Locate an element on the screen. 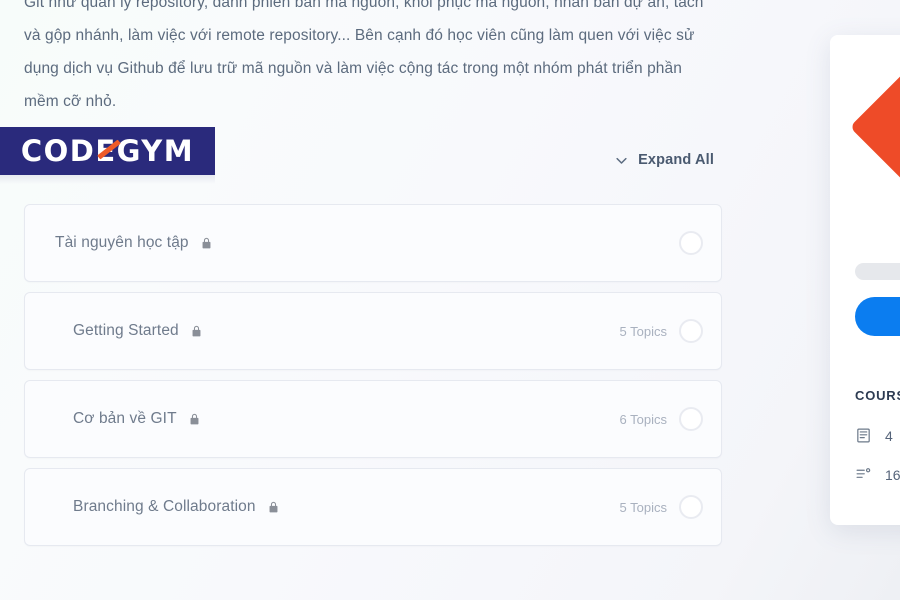  section-title-group: Branching & Collaboration is located at coordinates (176, 507).